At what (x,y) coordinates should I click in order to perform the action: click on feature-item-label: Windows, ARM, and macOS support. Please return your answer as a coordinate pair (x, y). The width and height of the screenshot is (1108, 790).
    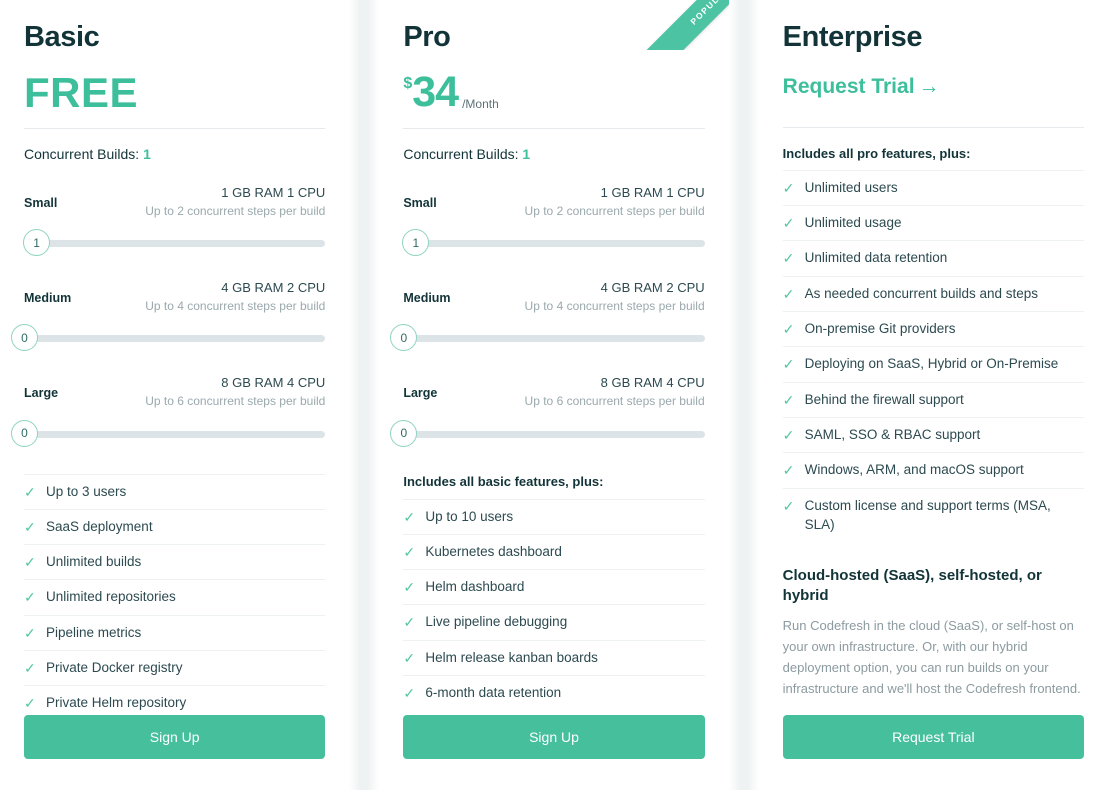
    Looking at the image, I should click on (914, 470).